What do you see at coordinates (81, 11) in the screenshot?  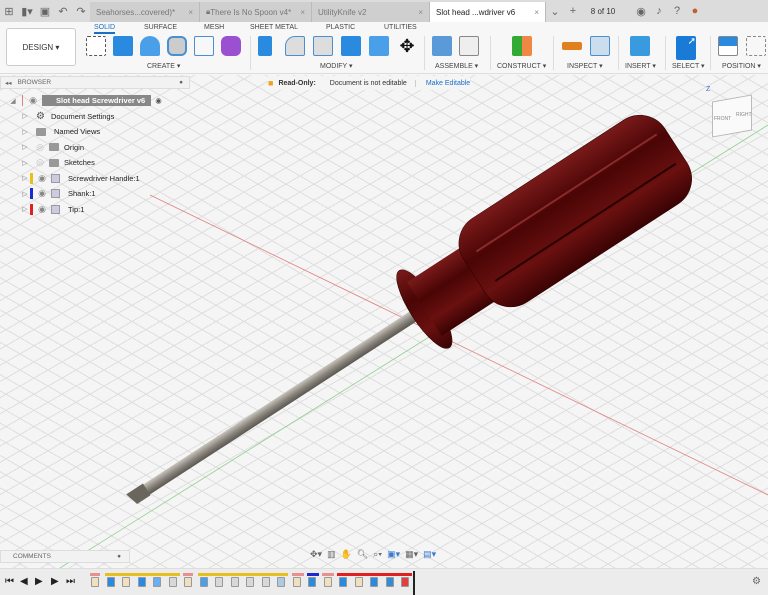 I see `redo-icon: ↷` at bounding box center [81, 11].